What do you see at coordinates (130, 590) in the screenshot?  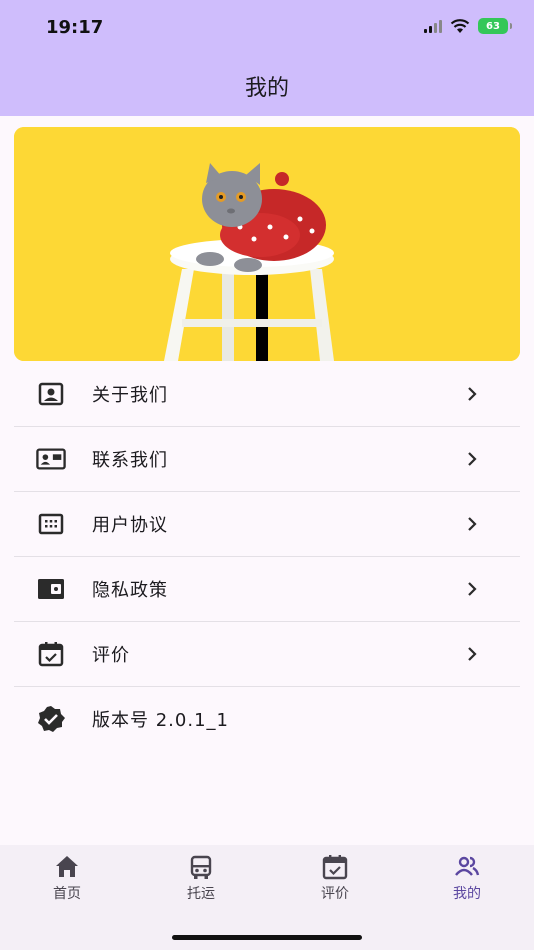 I see `menu-item-label: 隐私政策` at bounding box center [130, 590].